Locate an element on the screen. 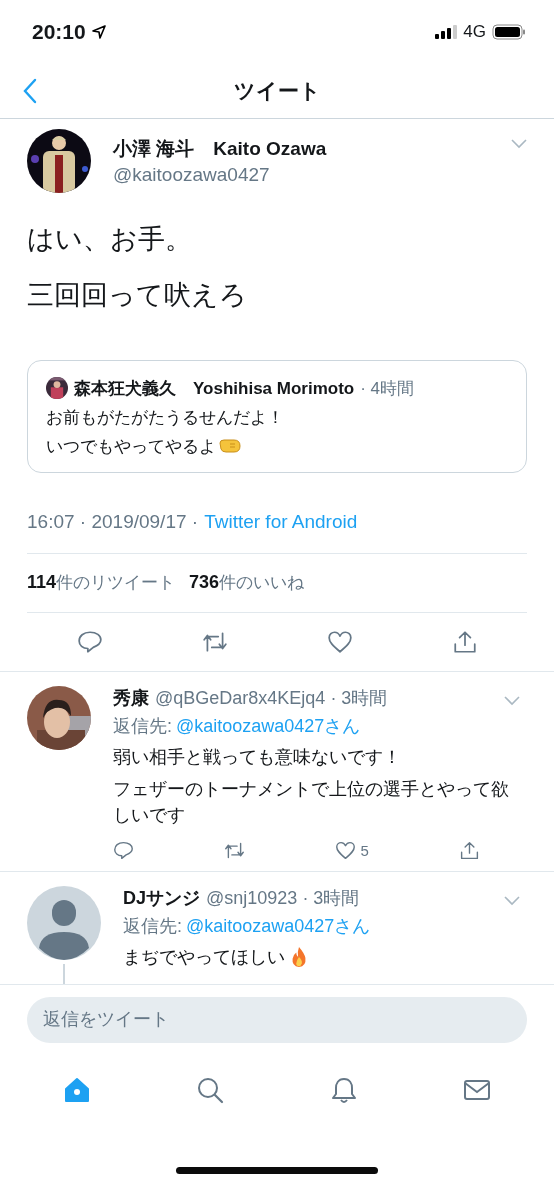 The height and width of the screenshot is (1200, 554). search-icon is located at coordinates (210, 1089).